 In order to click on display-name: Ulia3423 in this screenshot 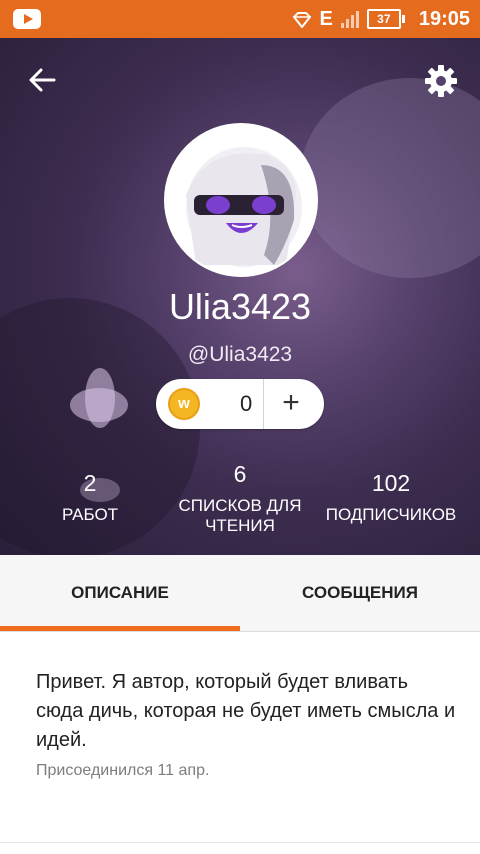, I will do `click(240, 306)`.